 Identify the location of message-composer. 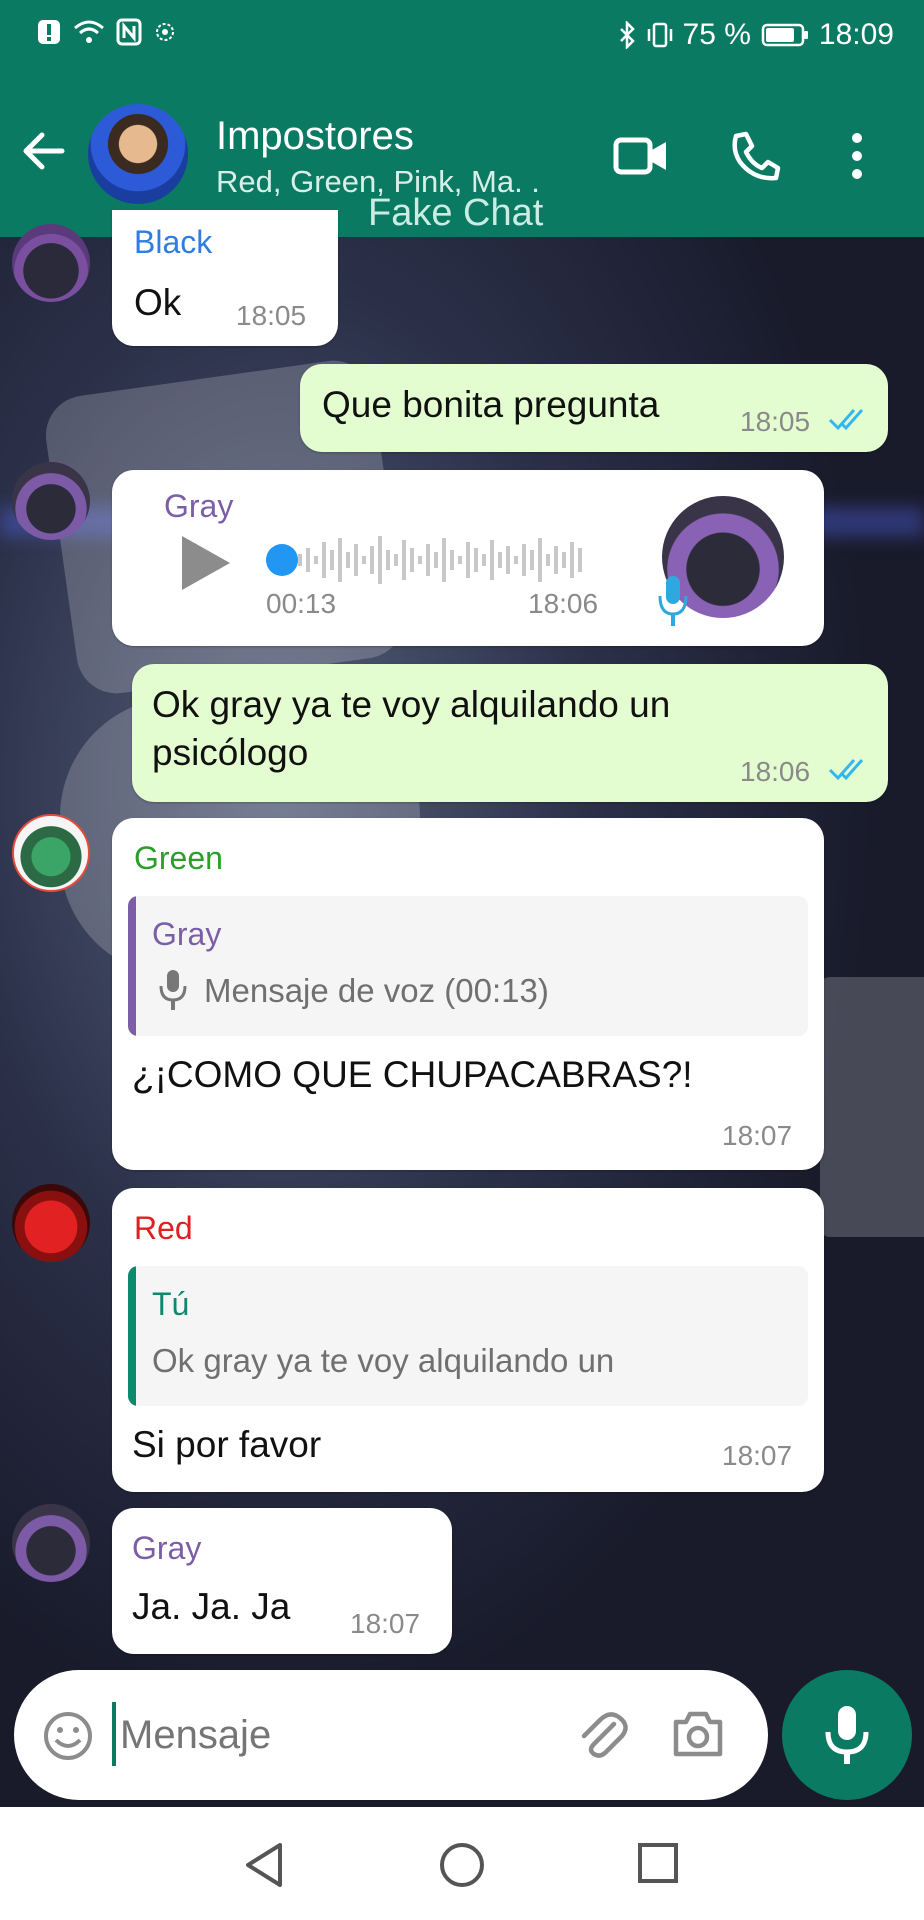
(391, 1735).